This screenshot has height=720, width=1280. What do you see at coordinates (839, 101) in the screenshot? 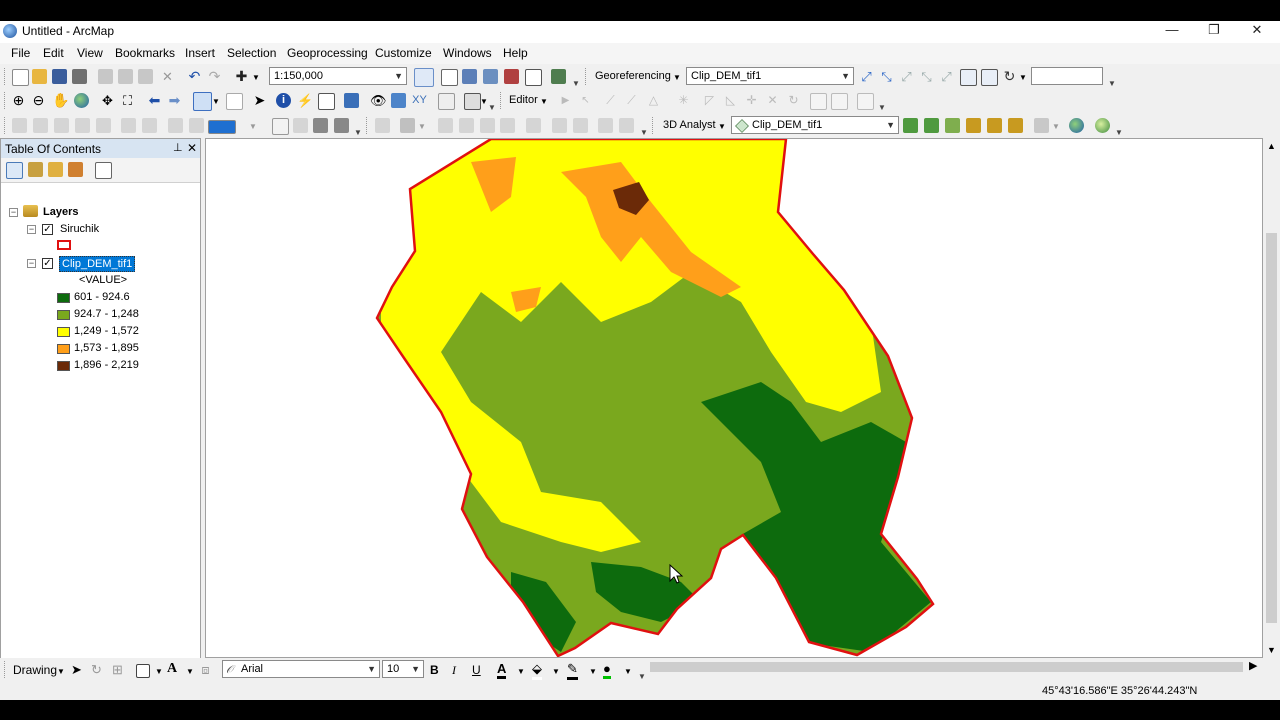
I see `sketch-properties-icon` at bounding box center [839, 101].